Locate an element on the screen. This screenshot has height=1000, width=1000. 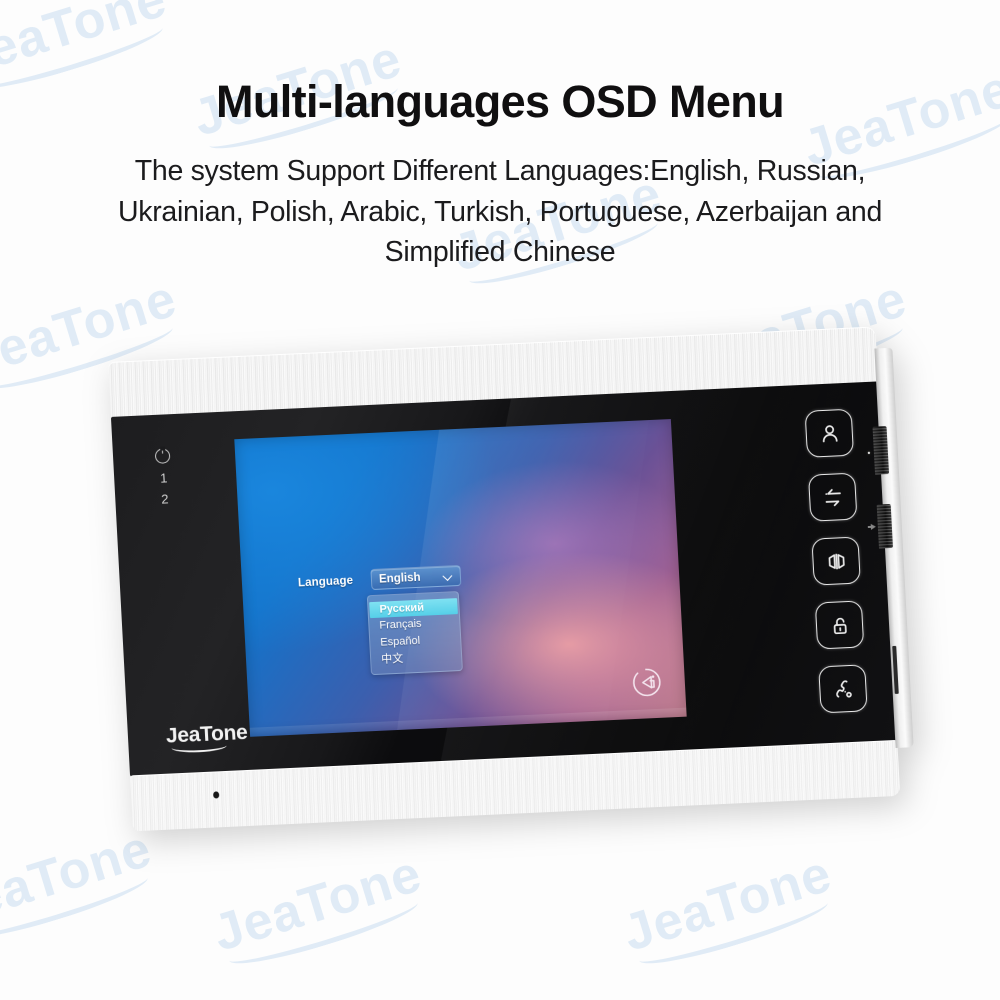
screen-mirror-icon is located at coordinates (835, 560).